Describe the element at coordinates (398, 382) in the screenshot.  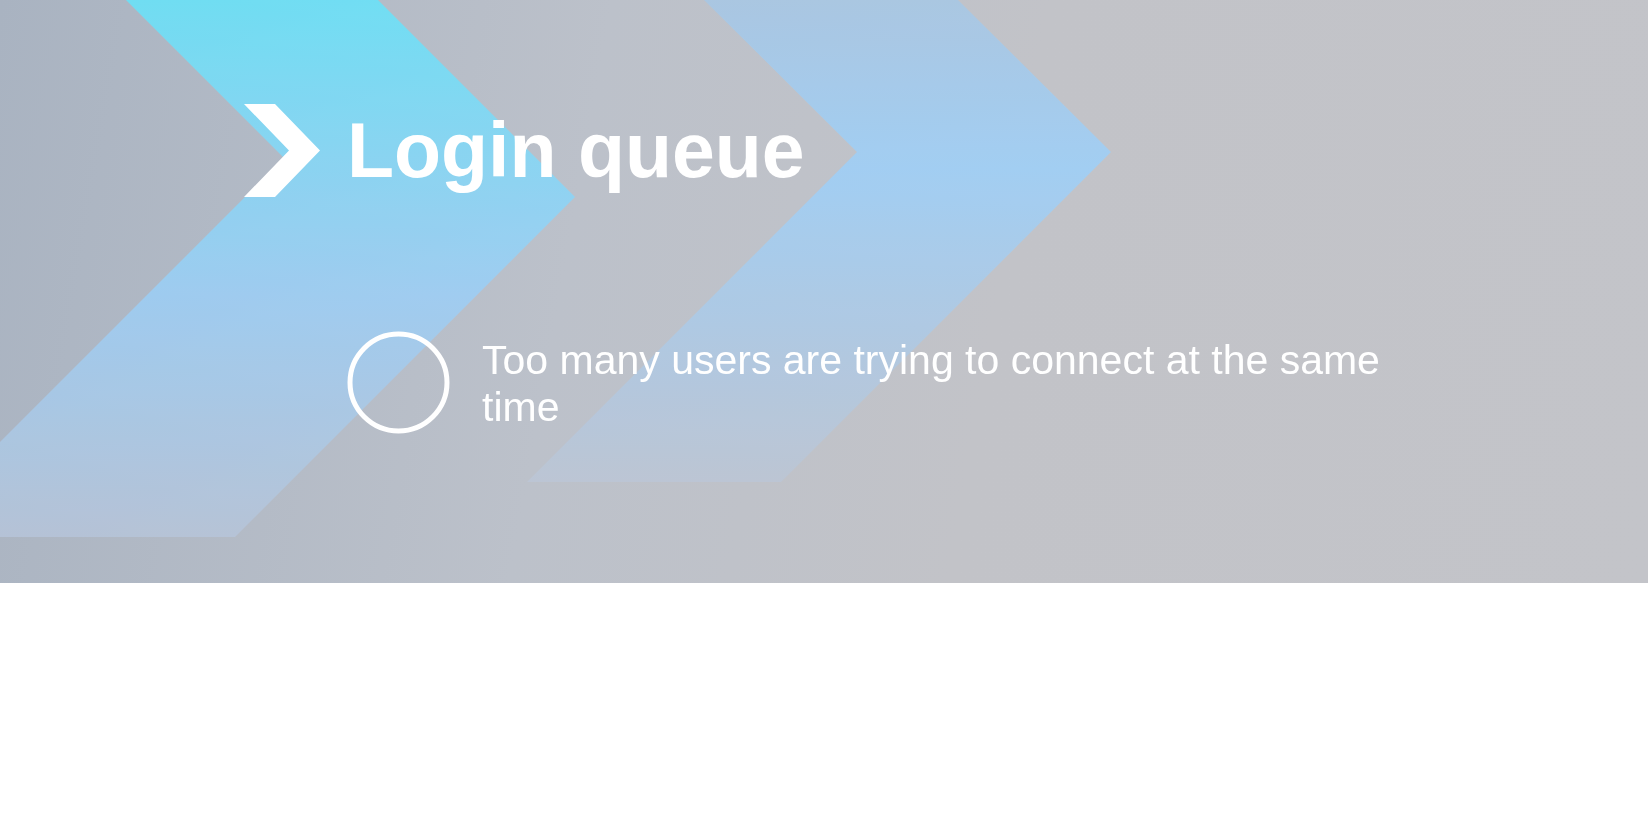
I see `ring-icon` at that location.